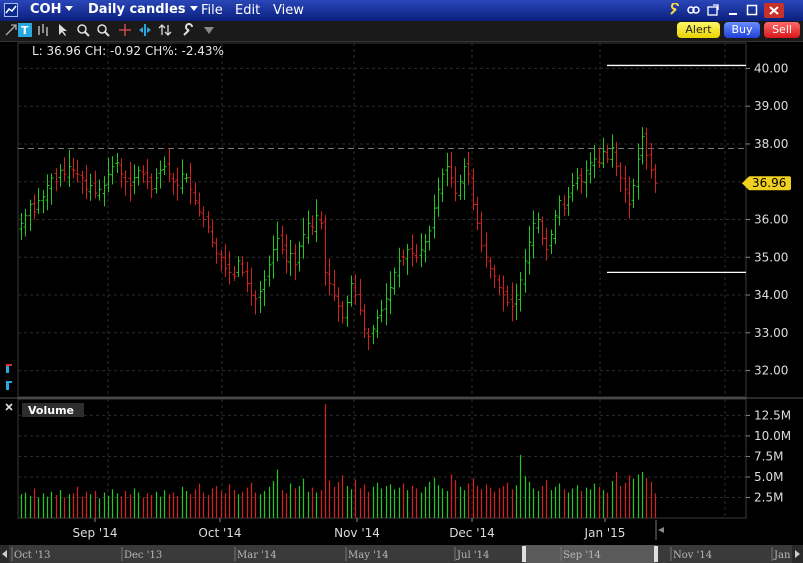  Describe the element at coordinates (692, 555) in the screenshot. I see `navigator-label: Nov '14` at that location.